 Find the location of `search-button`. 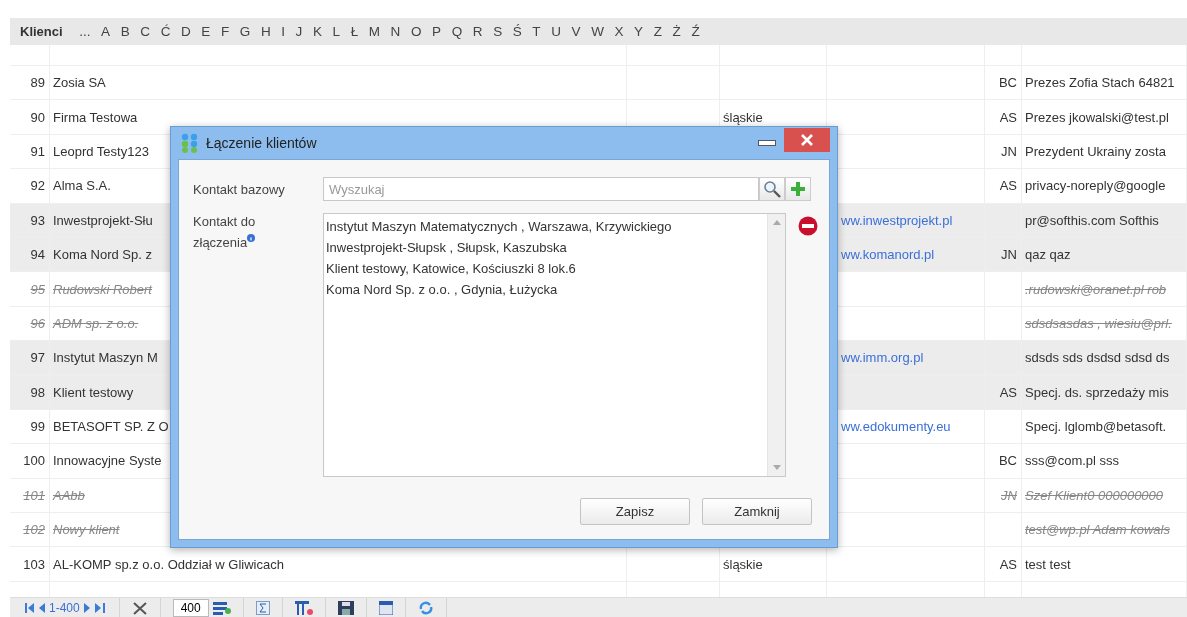

search-button is located at coordinates (772, 189).